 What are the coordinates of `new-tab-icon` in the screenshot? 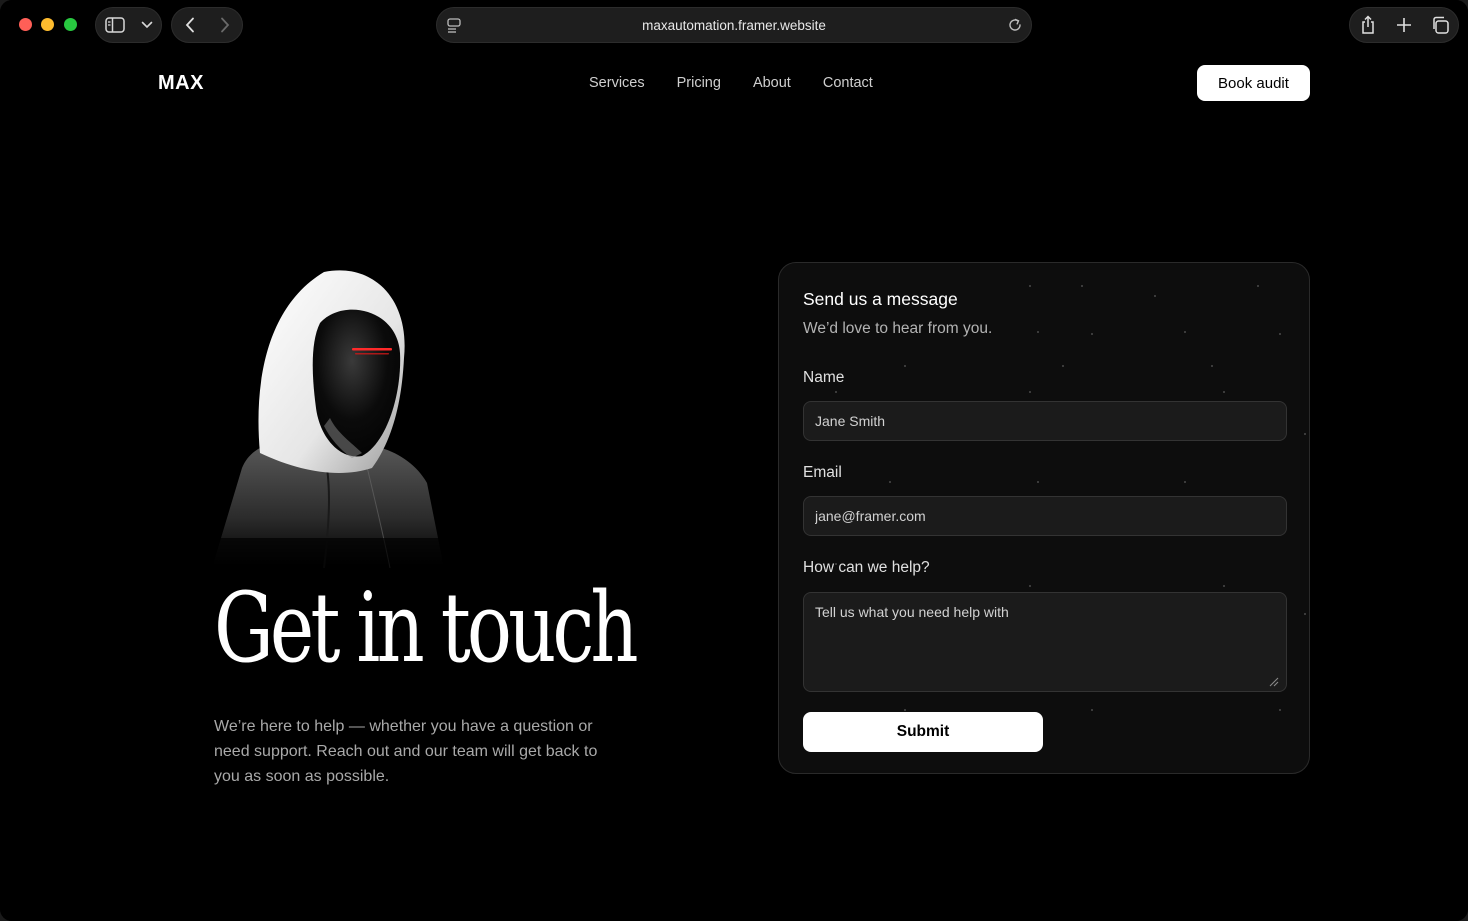 It's located at (1403, 25).